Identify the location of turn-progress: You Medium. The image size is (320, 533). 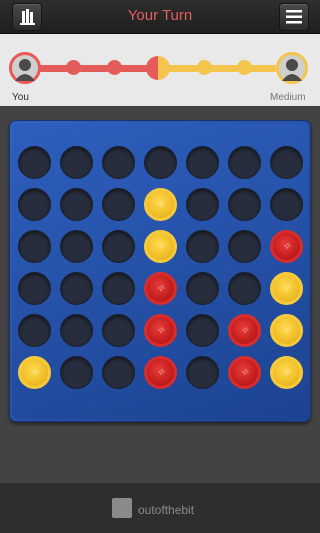
(160, 70).